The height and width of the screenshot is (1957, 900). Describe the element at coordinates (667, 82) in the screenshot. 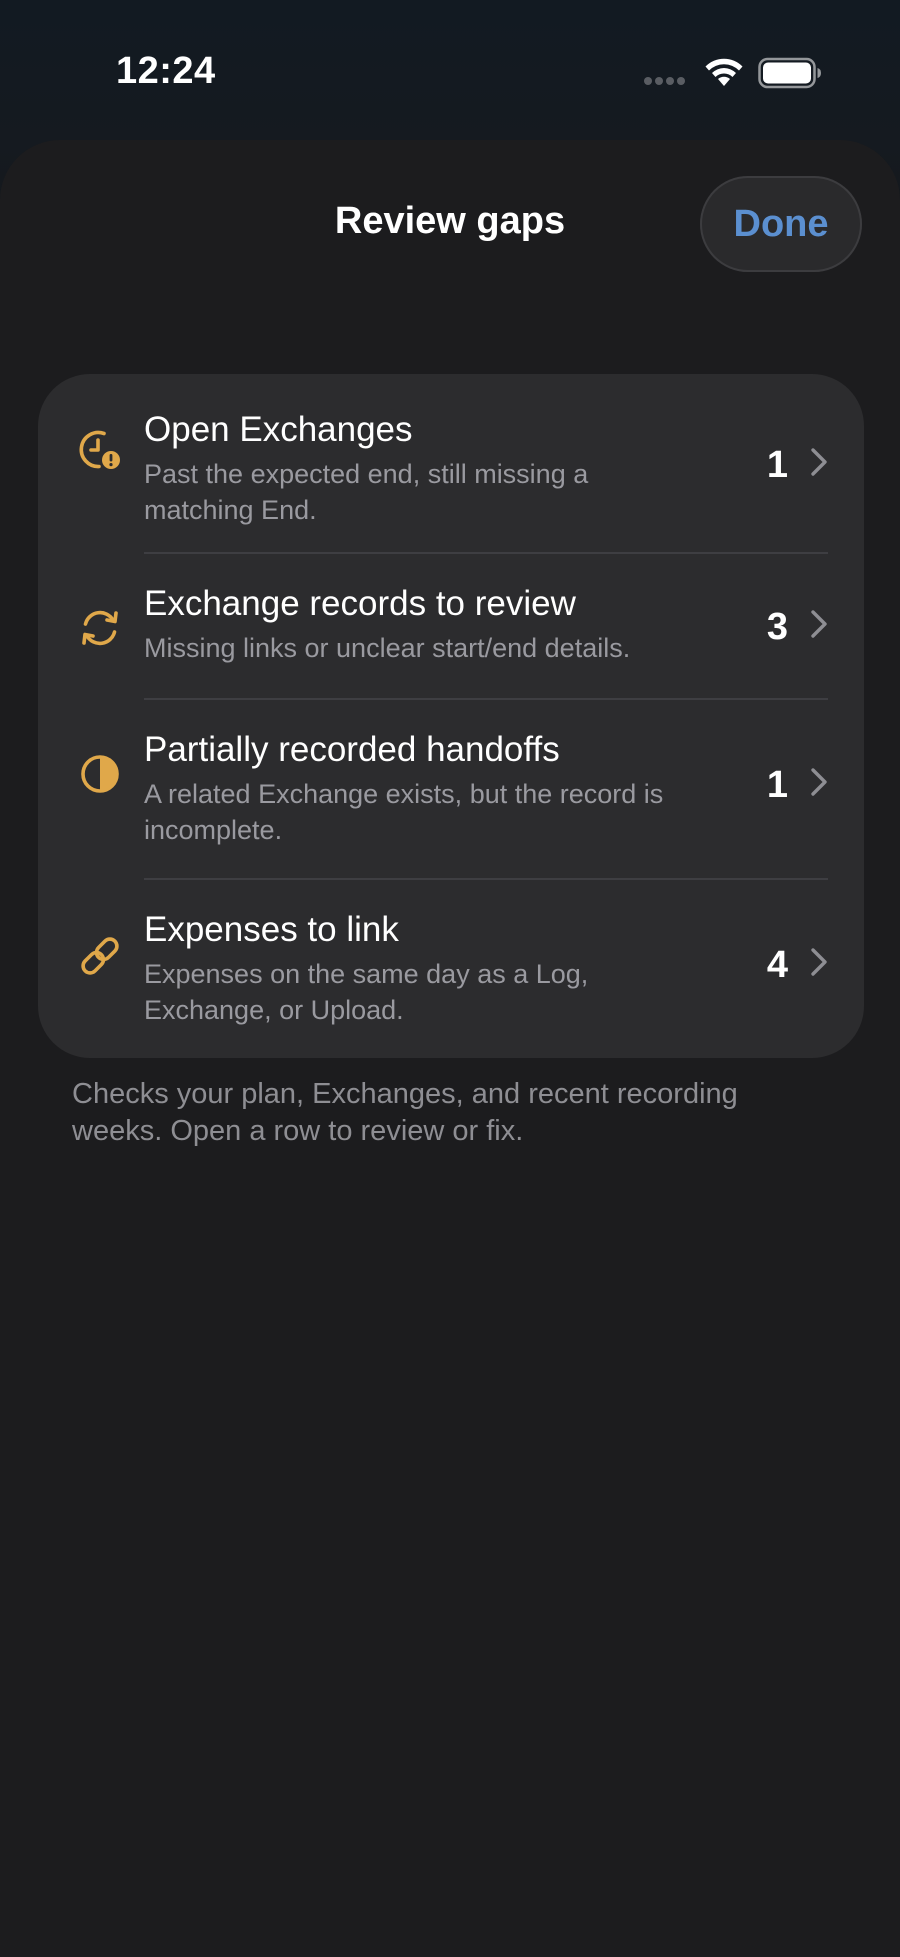

I see `cellular-signal-icon` at that location.